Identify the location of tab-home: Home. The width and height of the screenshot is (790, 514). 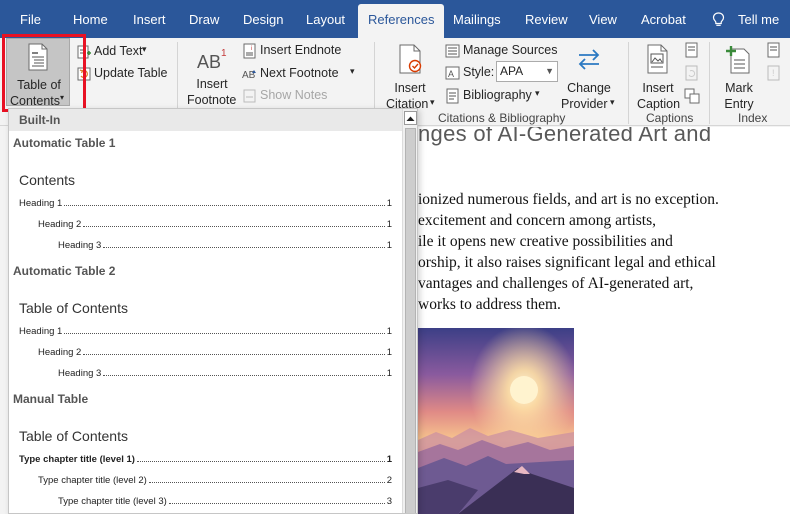
(90, 19).